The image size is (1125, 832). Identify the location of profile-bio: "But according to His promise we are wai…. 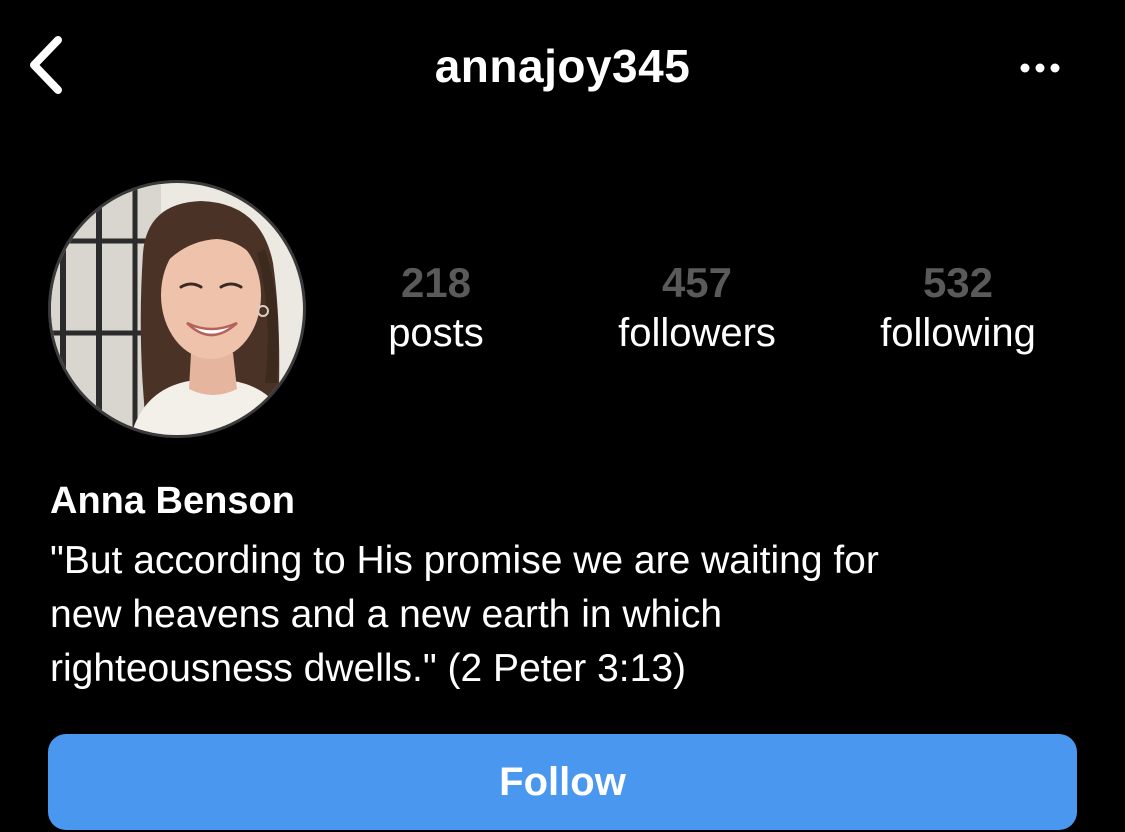
(464, 614).